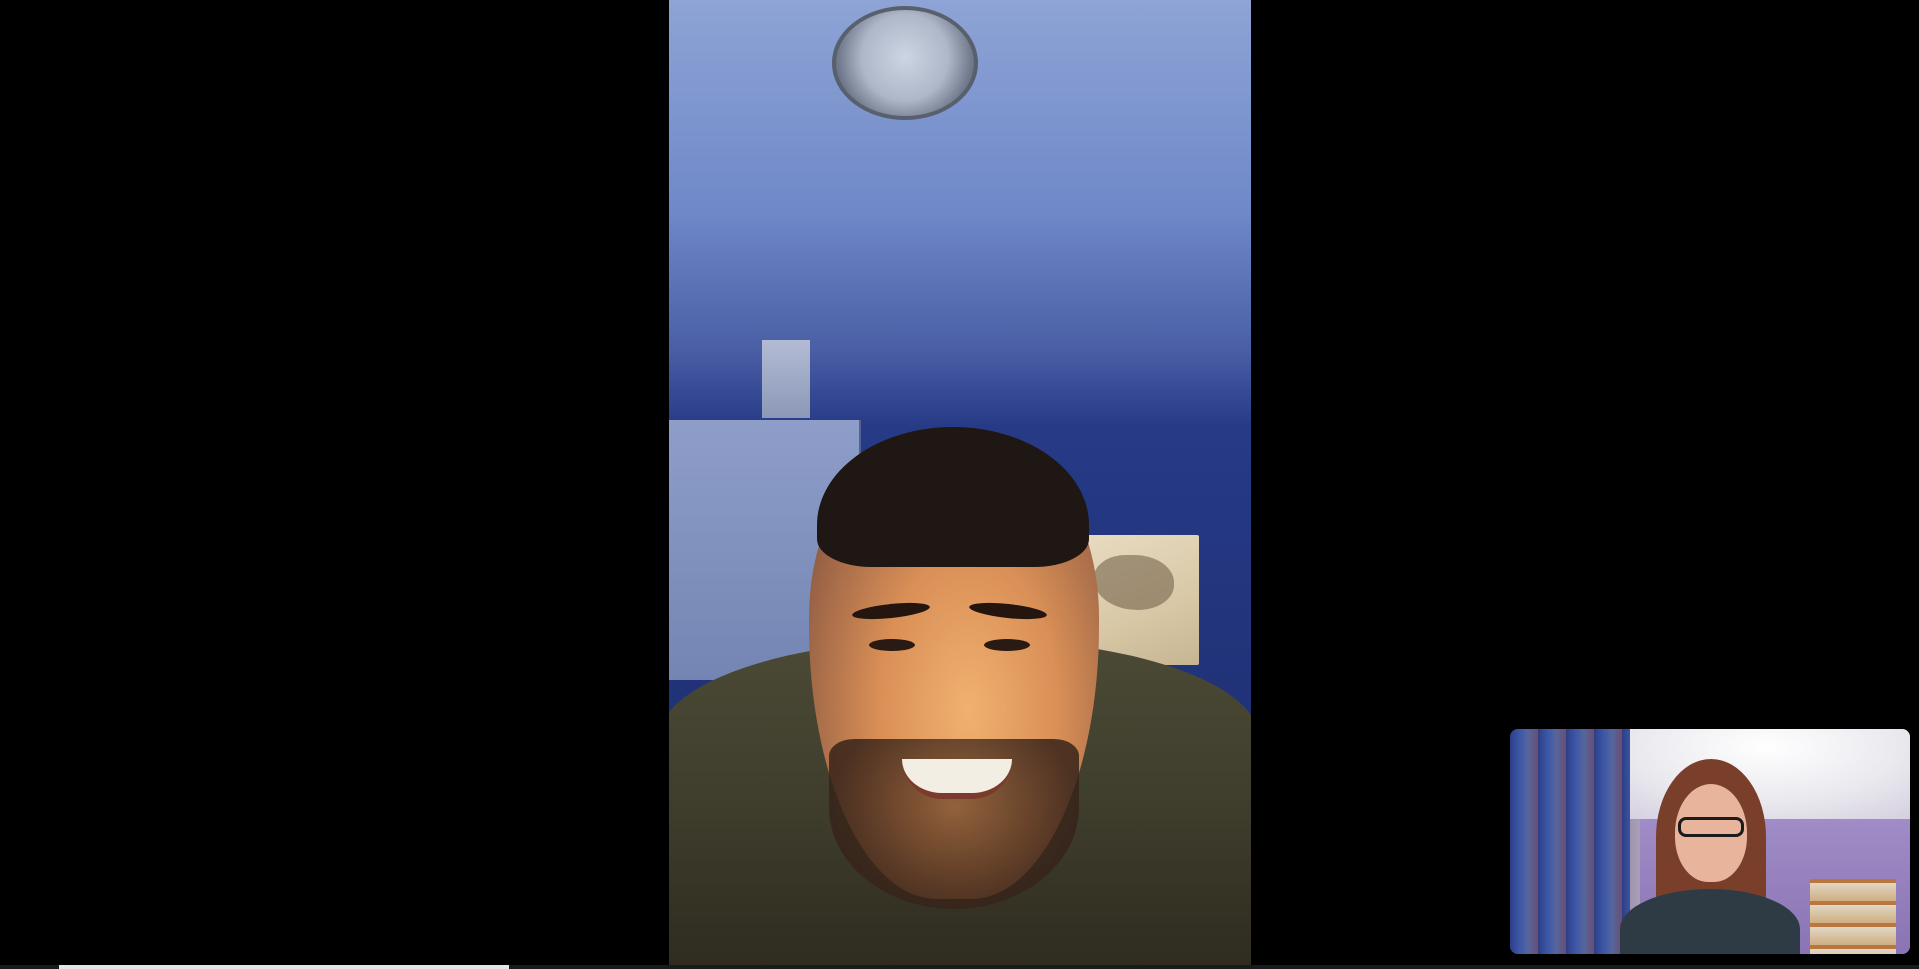 This screenshot has width=1919, height=969. What do you see at coordinates (1711, 827) in the screenshot?
I see `glasses` at bounding box center [1711, 827].